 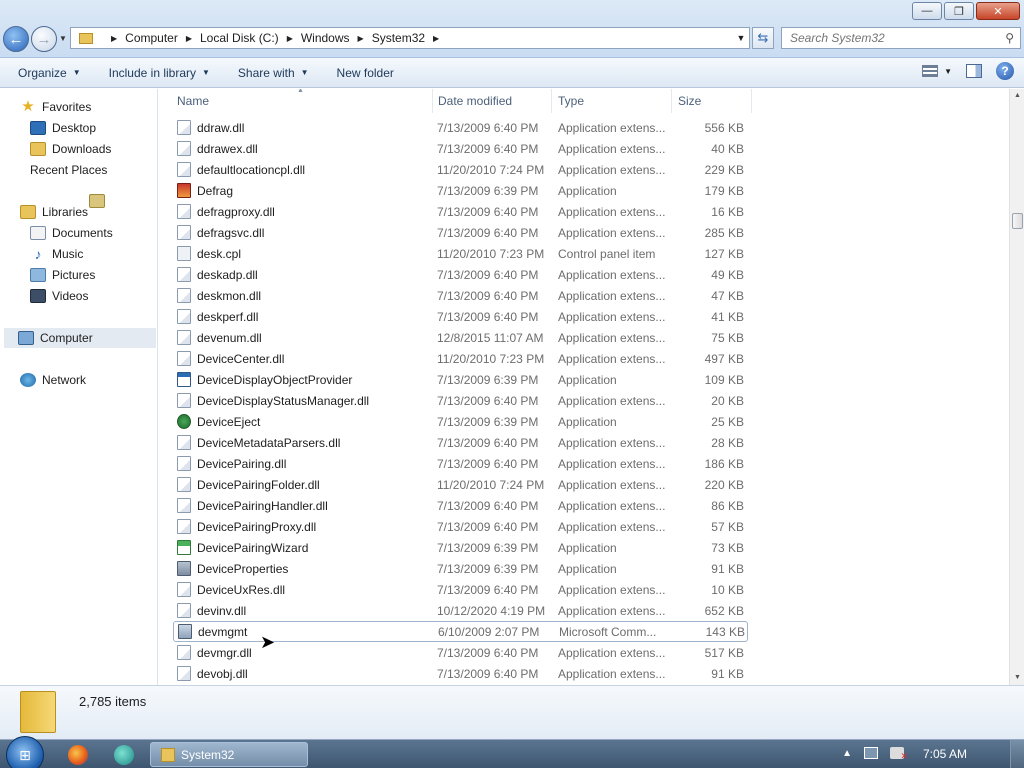 What do you see at coordinates (365, 73) in the screenshot?
I see `new-folder-button: New folder` at bounding box center [365, 73].